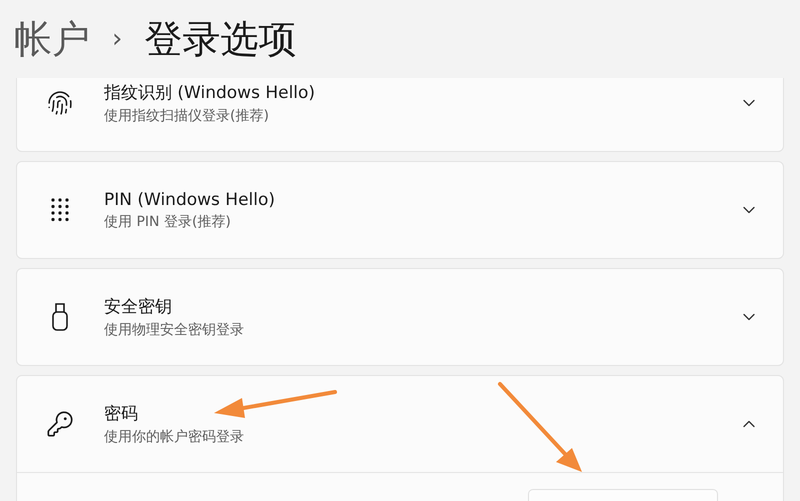  I want to click on option-description: 使用物理安全密钥登录, so click(174, 330).